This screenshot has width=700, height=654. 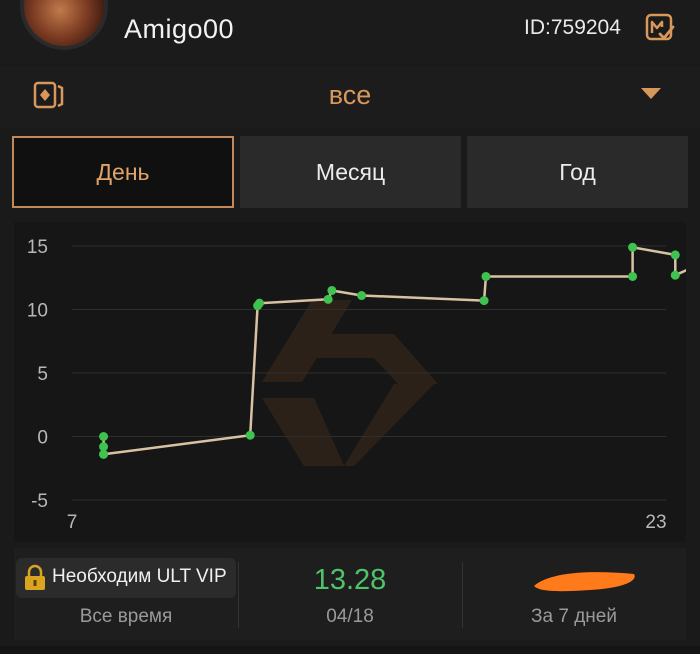 I want to click on all-time-label: Все время, so click(x=126, y=616).